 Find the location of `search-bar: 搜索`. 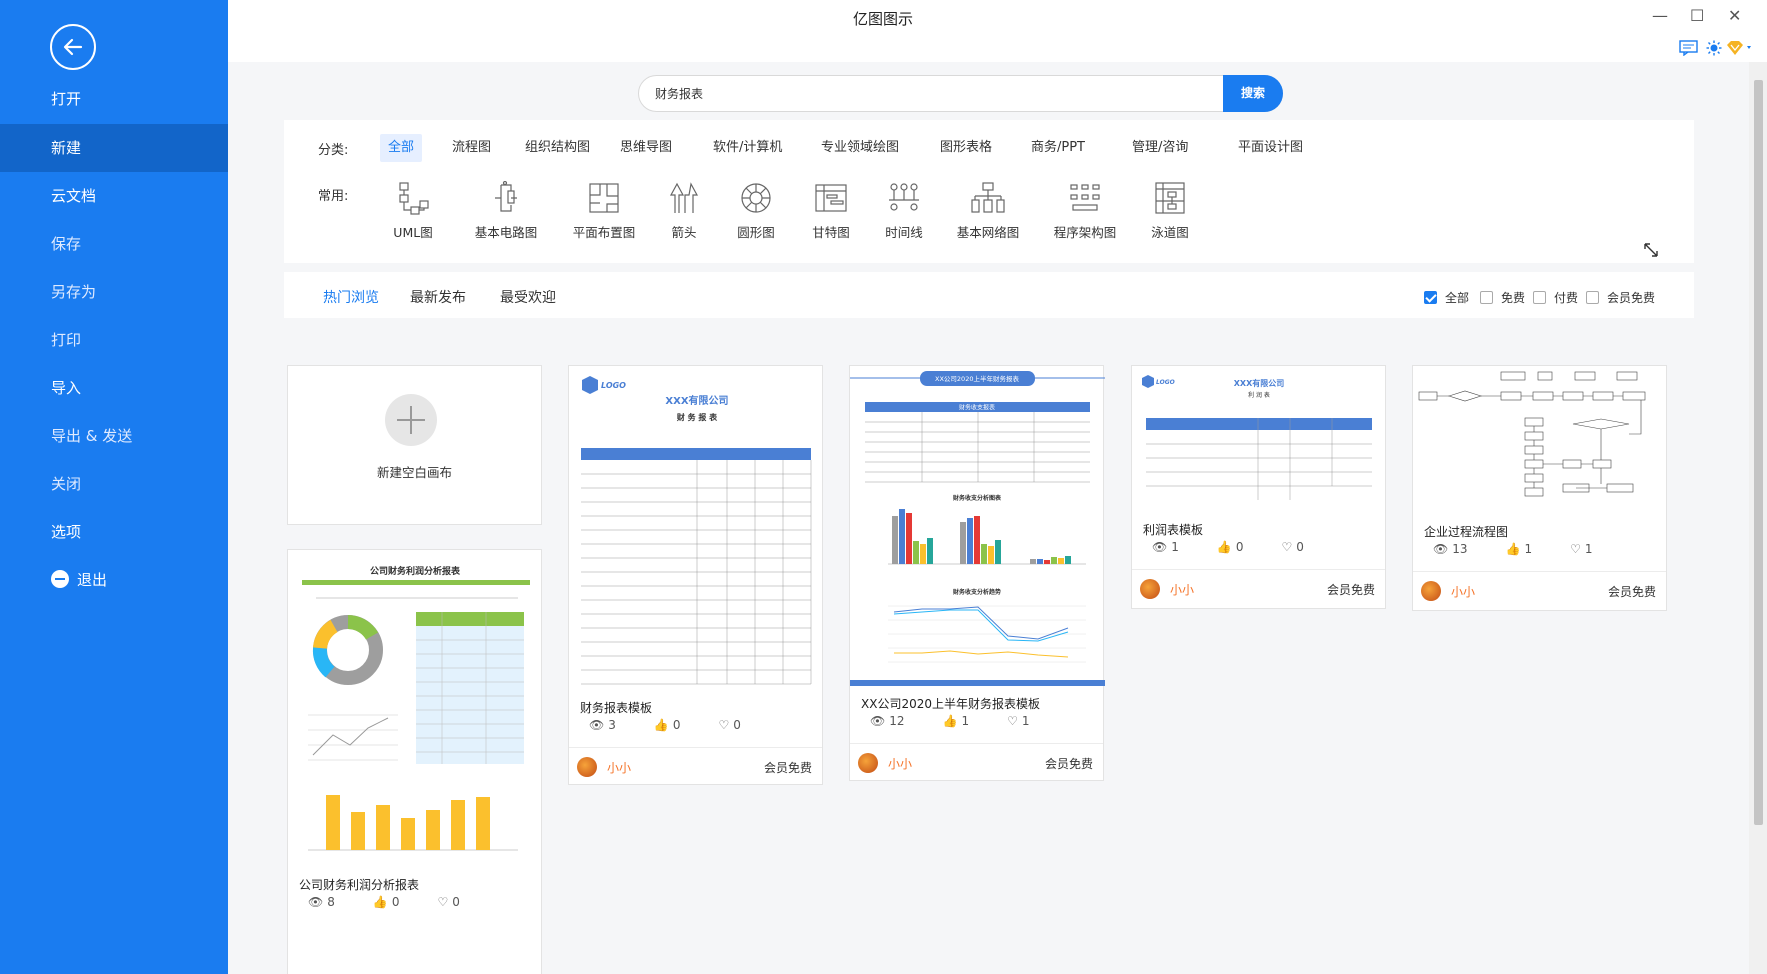

search-bar: 搜索 is located at coordinates (960, 93).